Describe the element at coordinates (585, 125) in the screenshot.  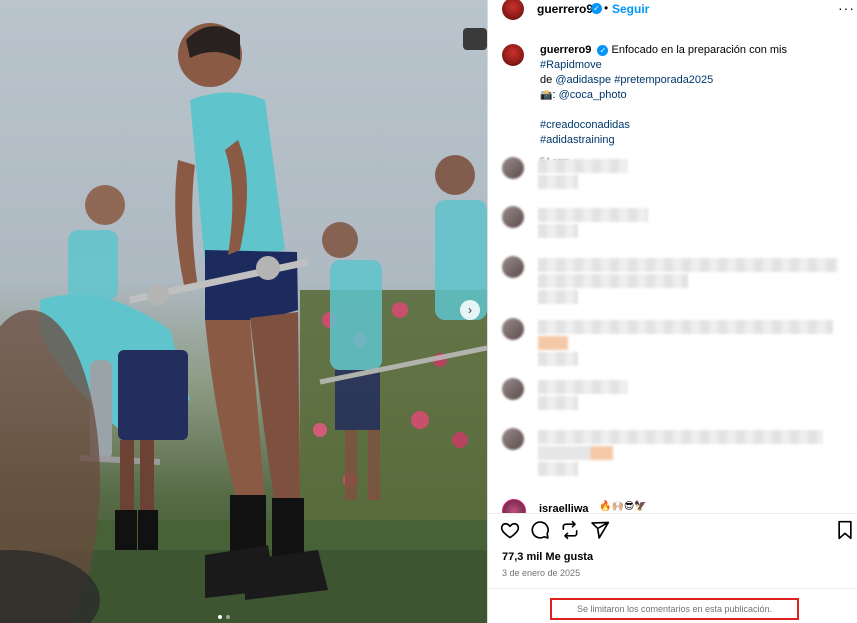
I see `hashtag-creadoconadidas-link: #creadoconadidas` at that location.